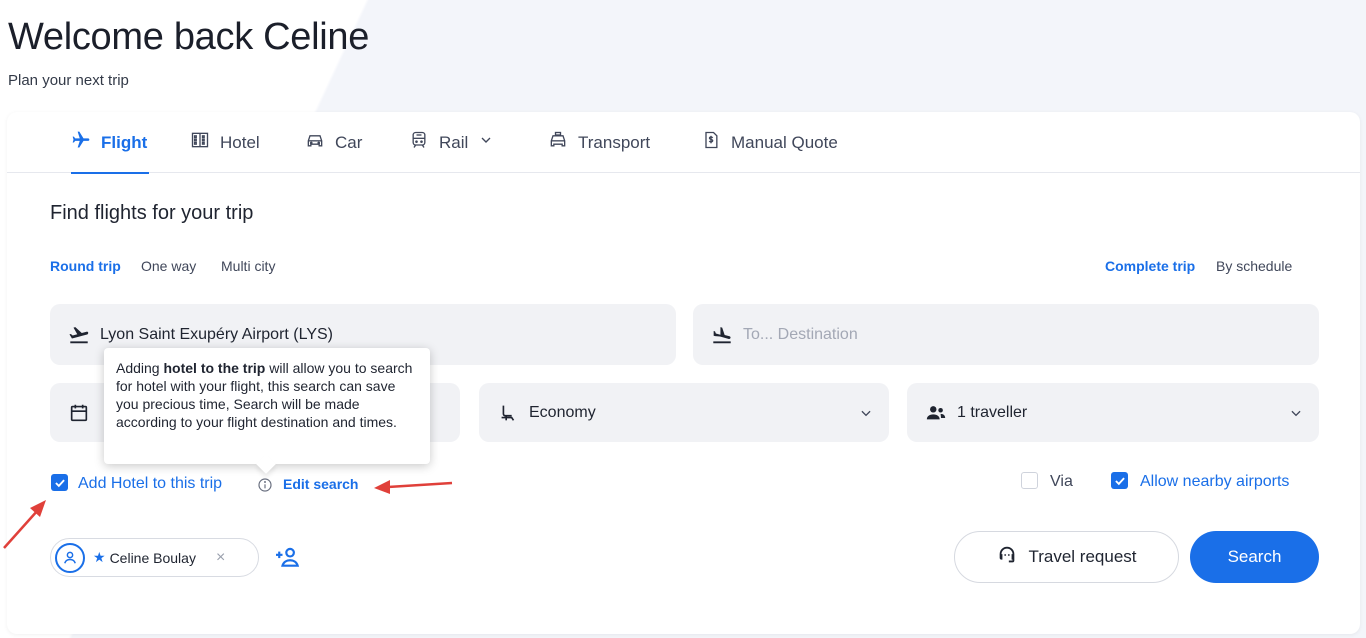 Image resolution: width=1366 pixels, height=638 pixels. Describe the element at coordinates (1061, 481) in the screenshot. I see `via-label: Via` at that location.